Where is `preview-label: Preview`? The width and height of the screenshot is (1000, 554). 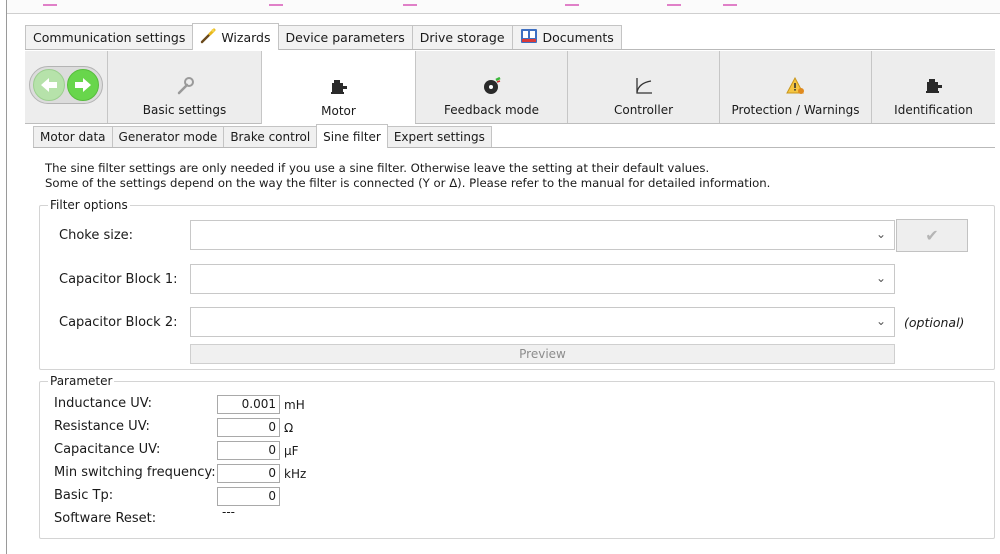
preview-label: Preview is located at coordinates (542, 354).